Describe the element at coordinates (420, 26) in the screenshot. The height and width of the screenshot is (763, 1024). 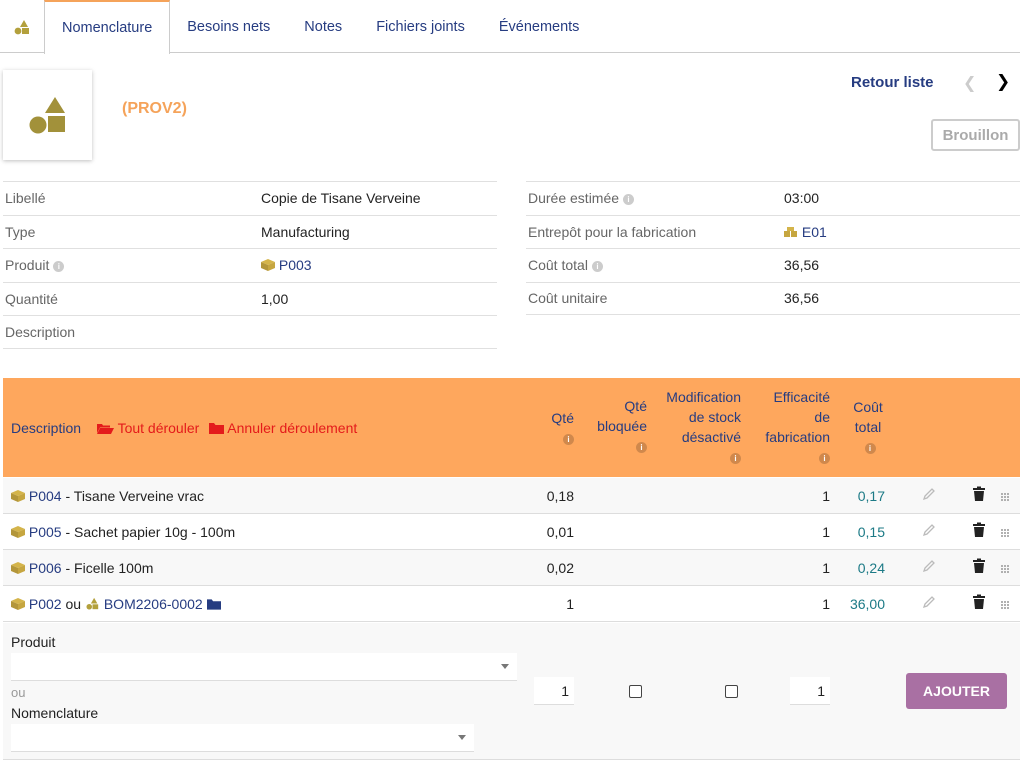
I see `tab-fichiers-joints: Fichiers joints` at that location.